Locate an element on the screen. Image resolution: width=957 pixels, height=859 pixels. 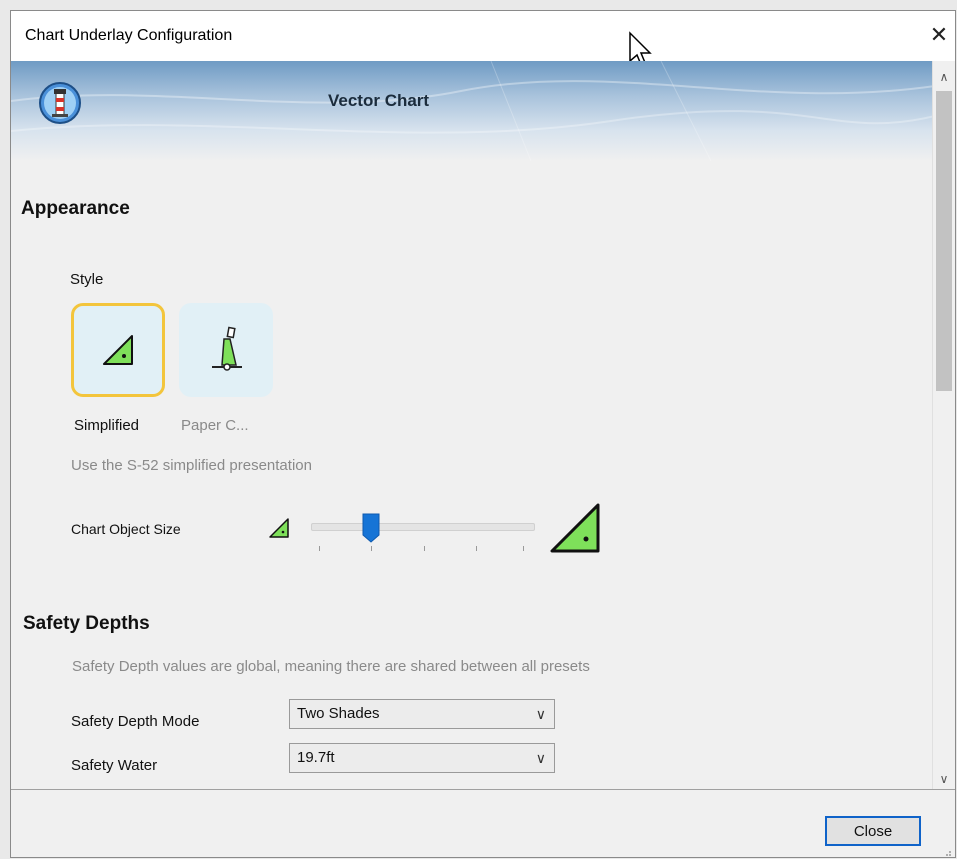
lighthouse-icon is located at coordinates (60, 103).